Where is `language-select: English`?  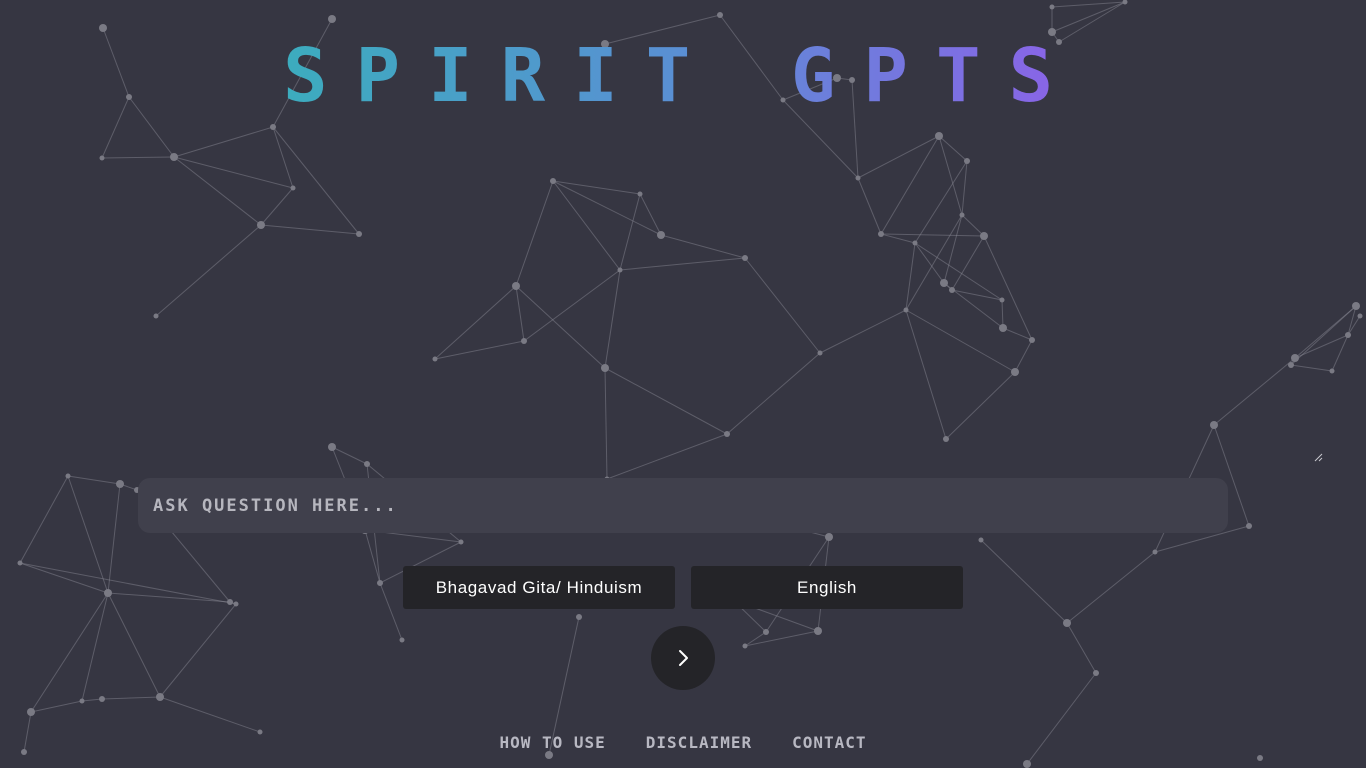
language-select: English is located at coordinates (827, 587).